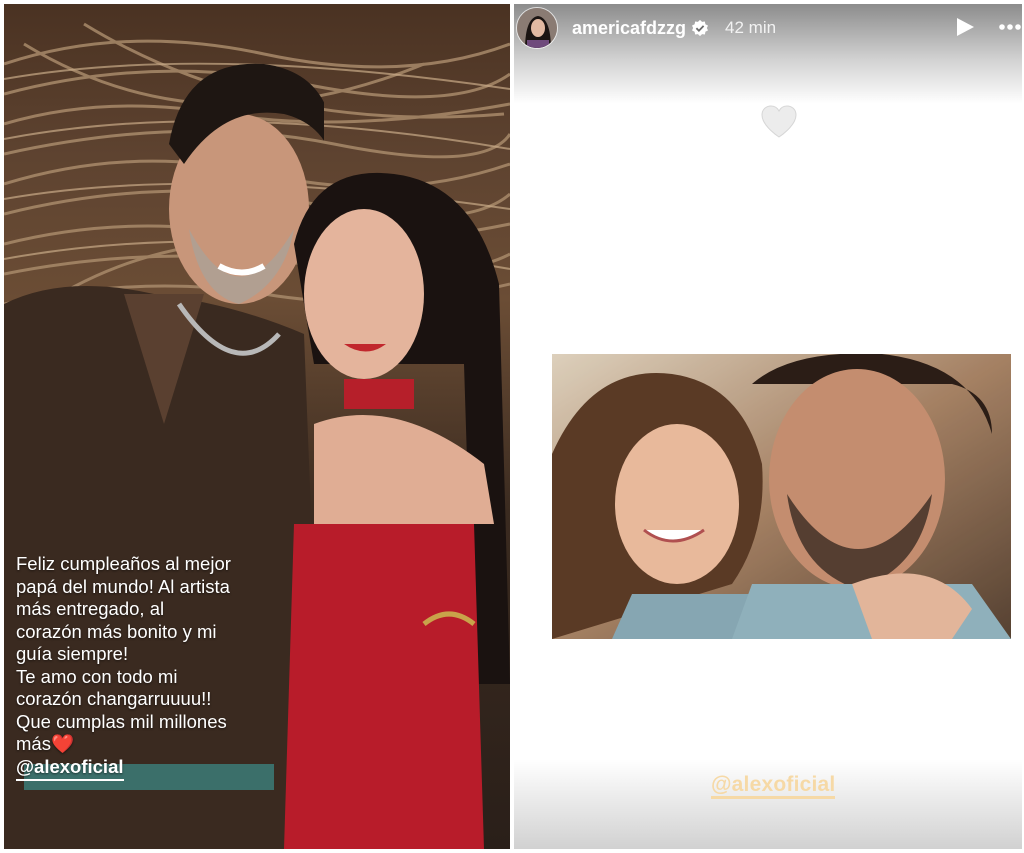 The height and width of the screenshot is (853, 1024). I want to click on caption-line: guía siempre!, so click(72, 653).